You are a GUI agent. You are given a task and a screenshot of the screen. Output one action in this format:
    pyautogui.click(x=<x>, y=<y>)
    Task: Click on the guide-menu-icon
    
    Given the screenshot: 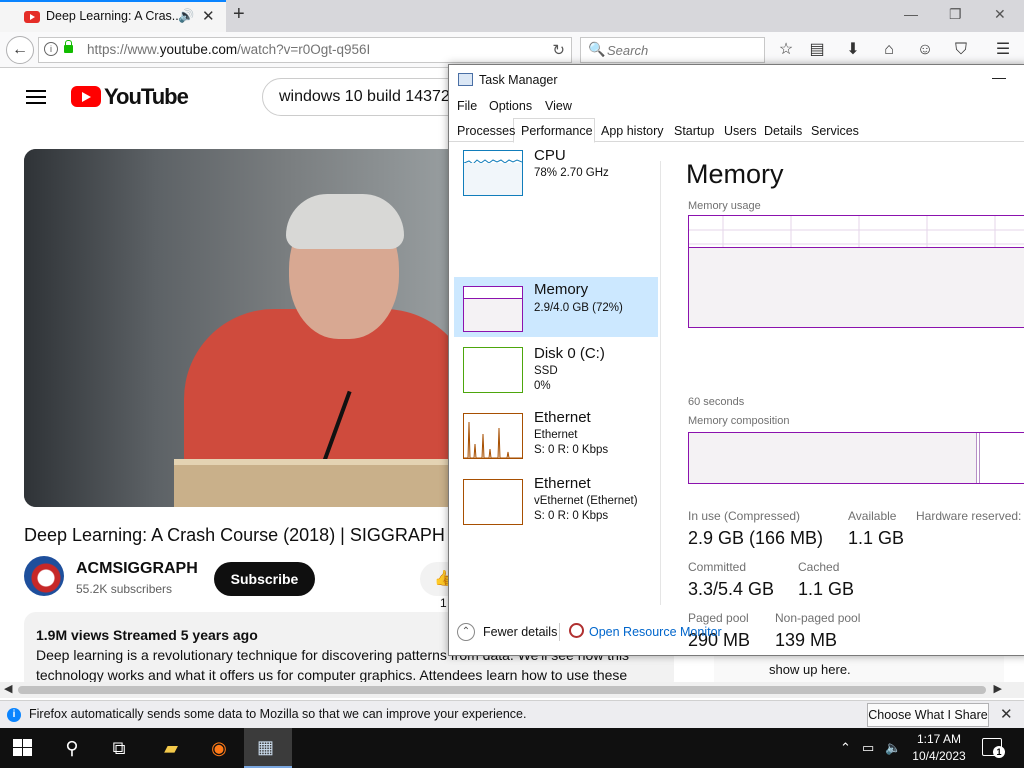 What is the action you would take?
    pyautogui.click(x=36, y=97)
    